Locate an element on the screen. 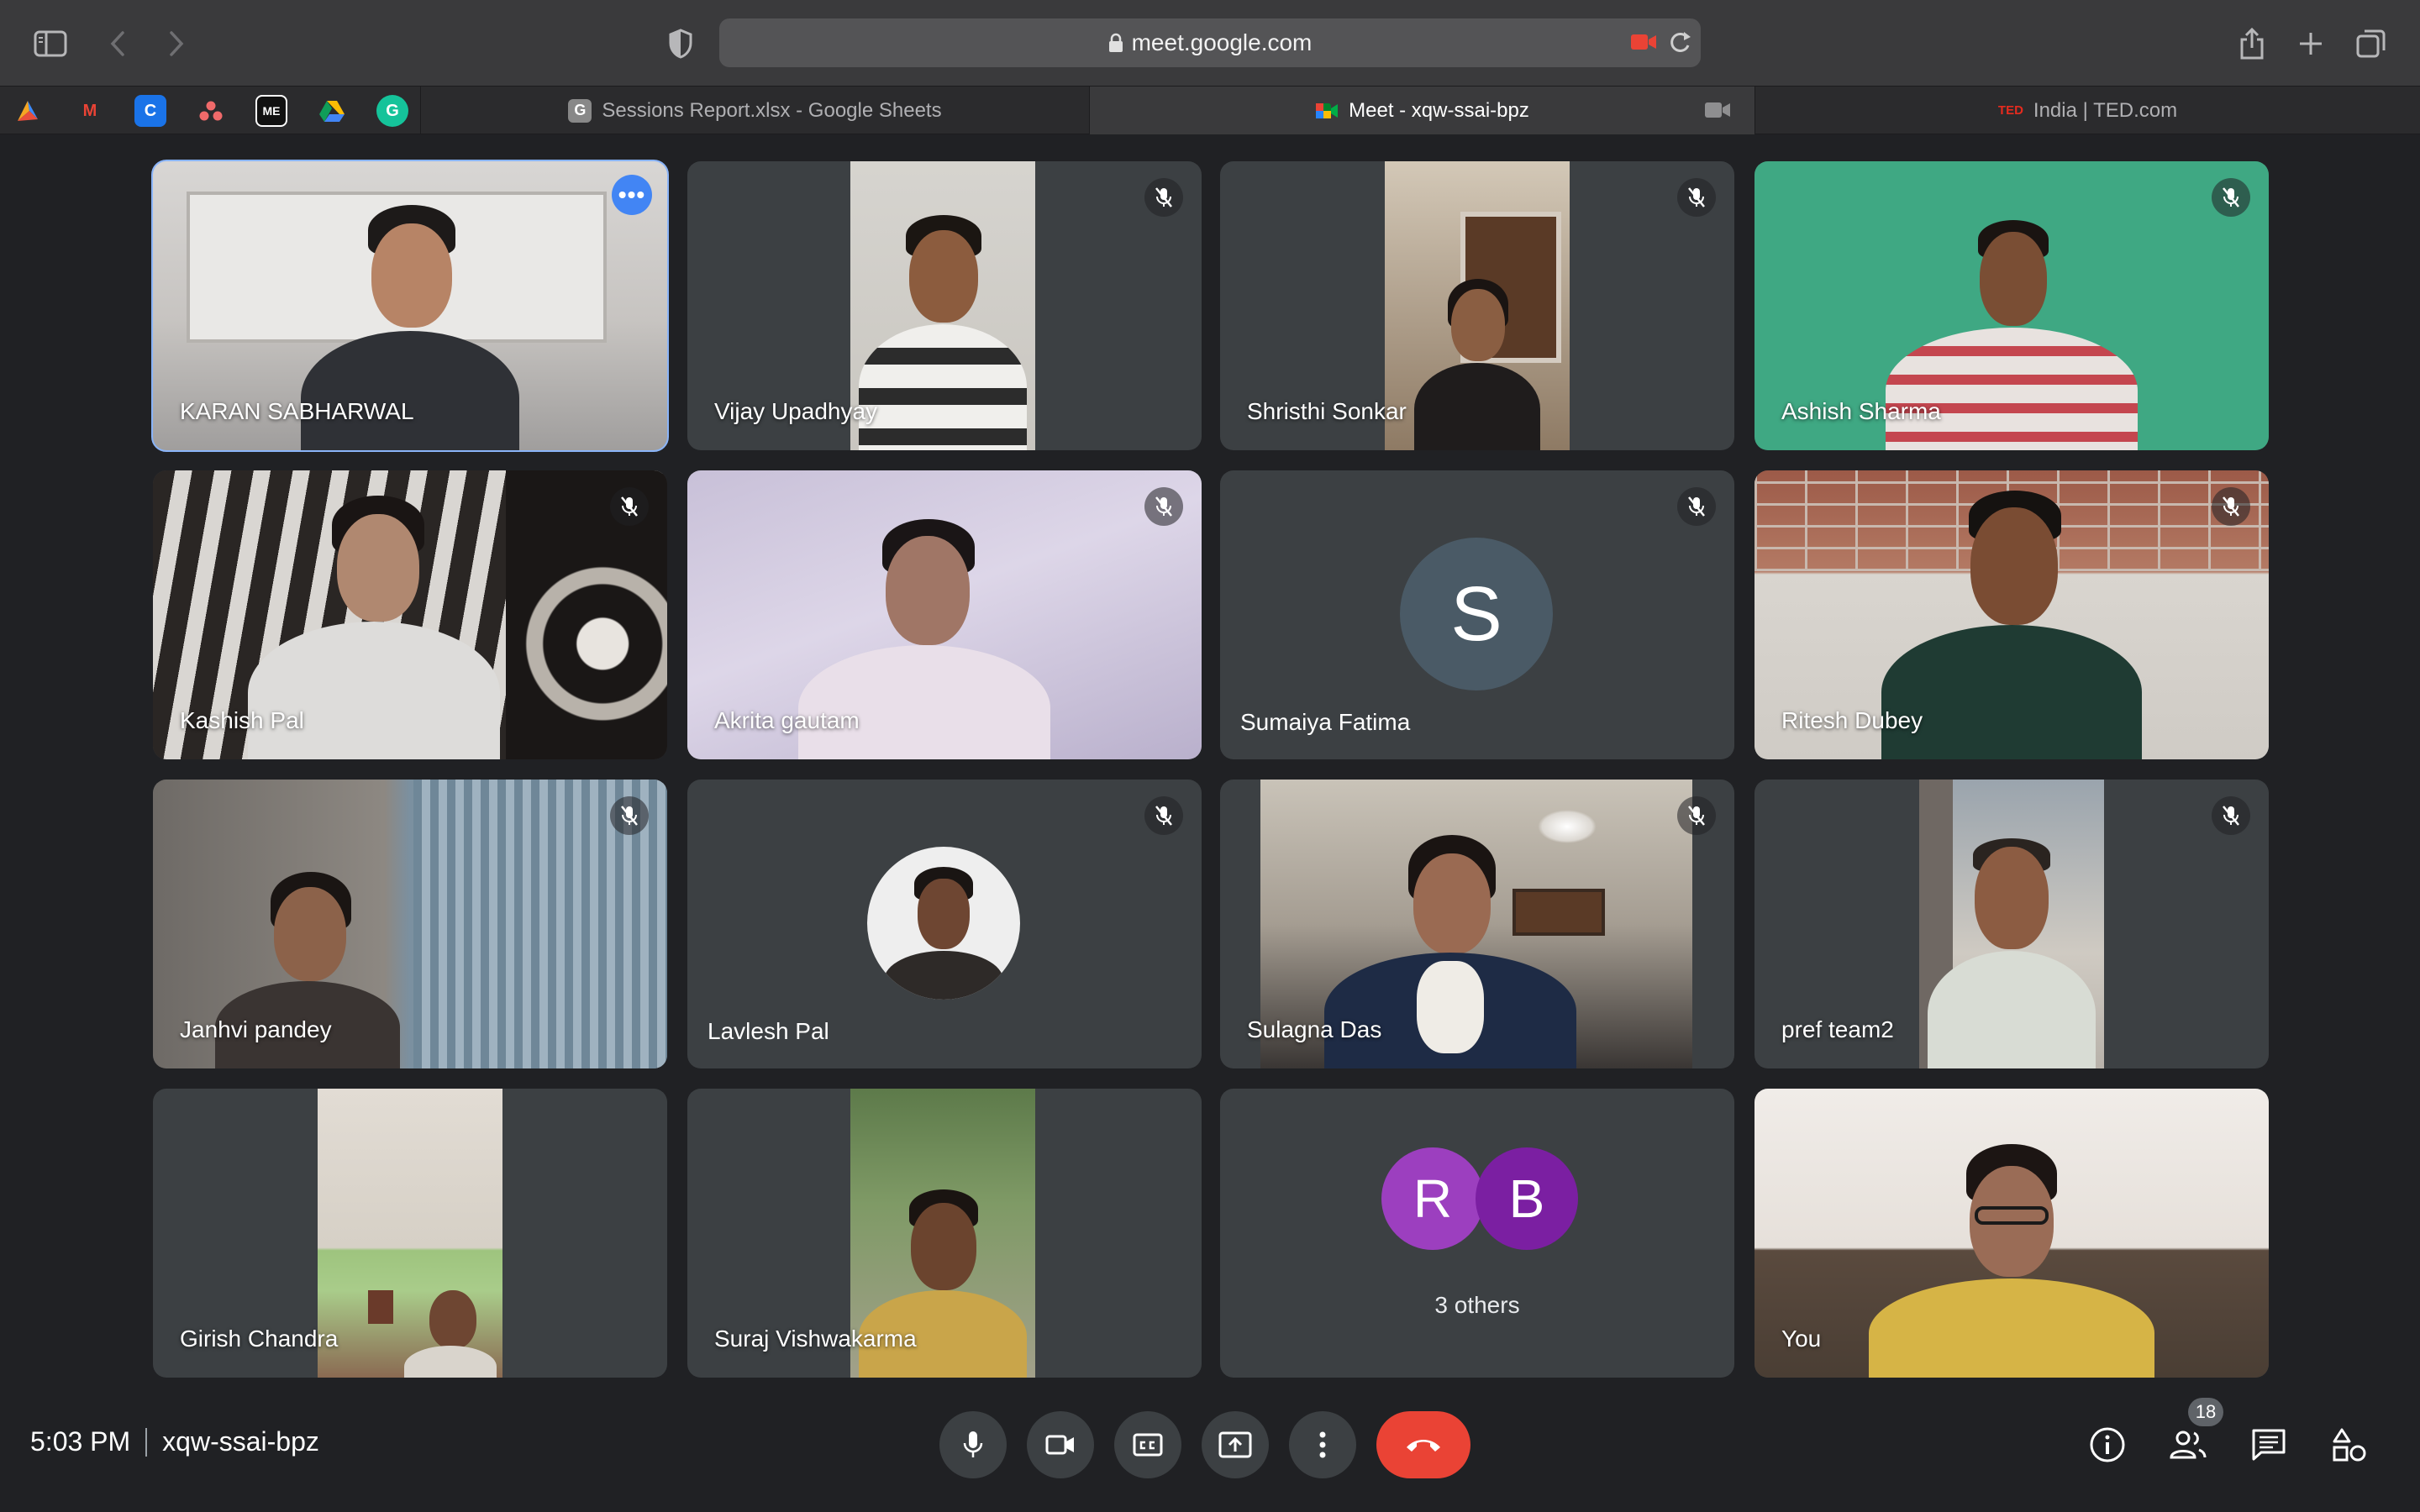 The width and height of the screenshot is (2420, 1512). tab-label: India | TED.com is located at coordinates (2105, 110).